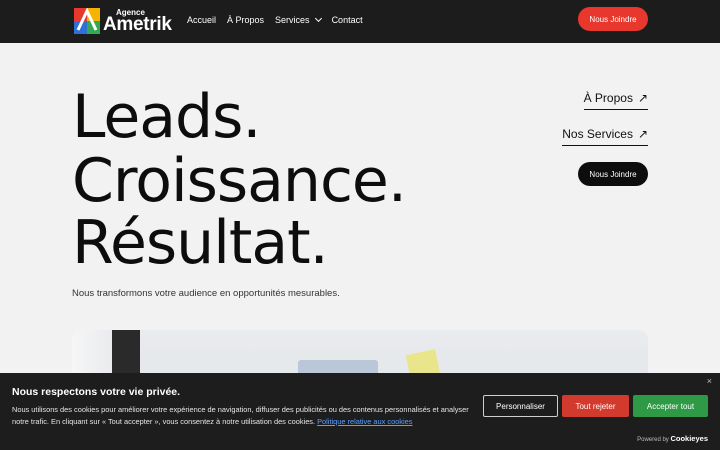 This screenshot has width=720, height=450. I want to click on nav-label: À Propos, so click(246, 20).